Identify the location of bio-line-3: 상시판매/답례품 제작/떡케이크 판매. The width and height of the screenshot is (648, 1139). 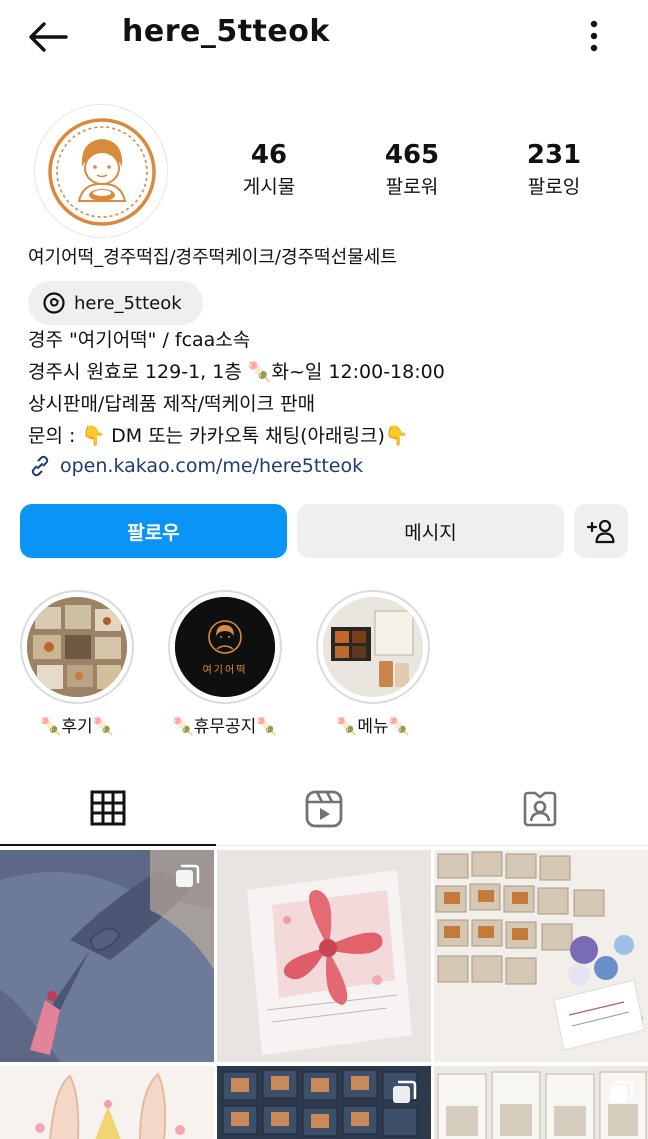
(172, 404).